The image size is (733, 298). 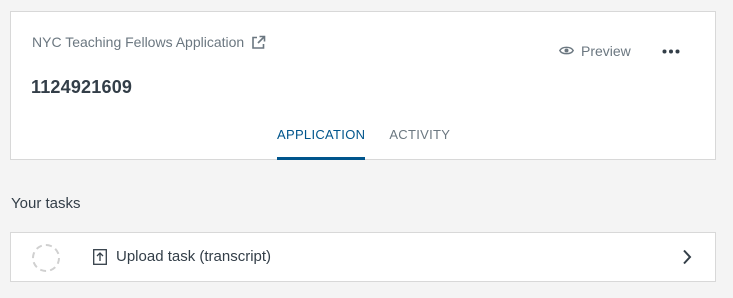 I want to click on upload-icon, so click(x=100, y=257).